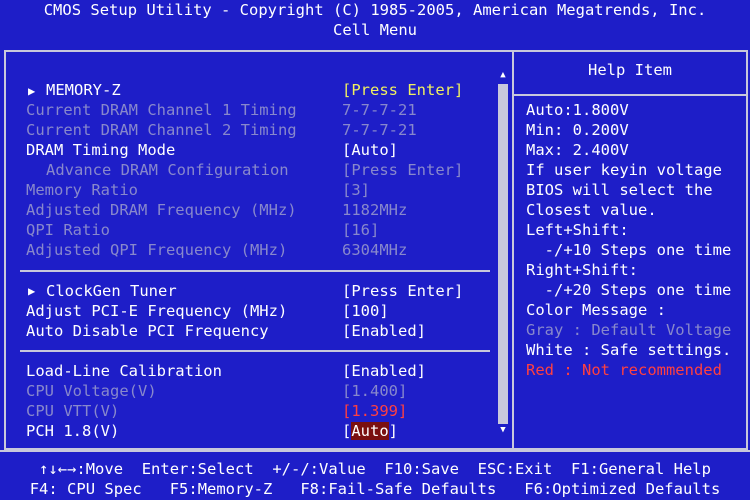 The image size is (750, 500). What do you see at coordinates (374, 391) in the screenshot?
I see `cpu-voltage-value: [1.400]` at bounding box center [374, 391].